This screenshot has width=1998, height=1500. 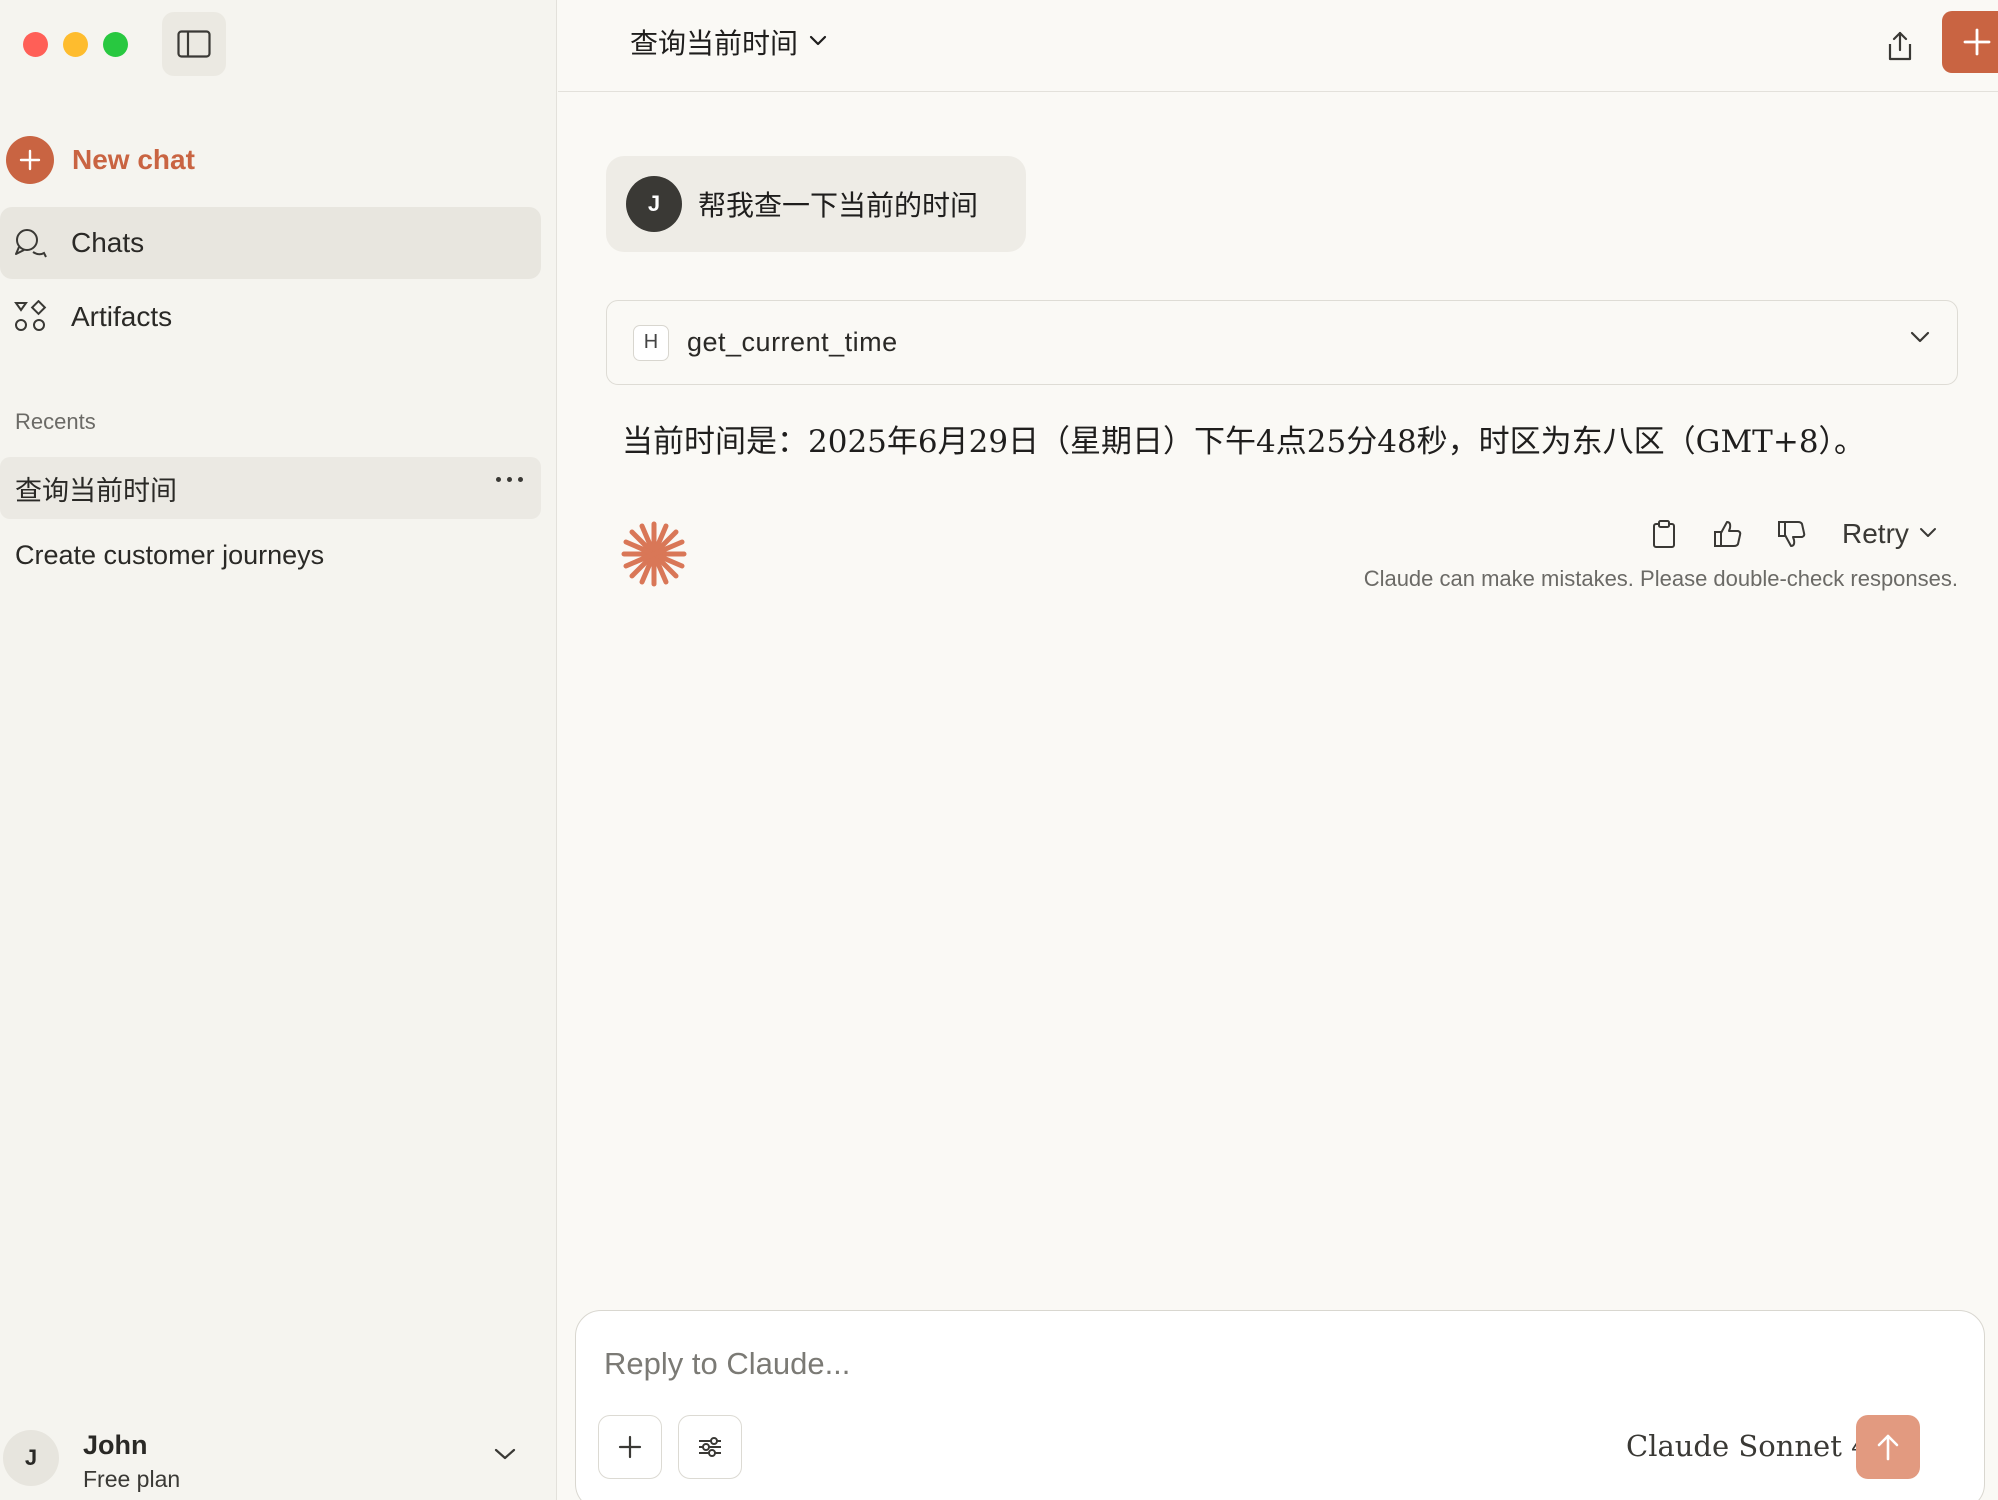 What do you see at coordinates (270, 243) in the screenshot?
I see `sidebar-item-chats: Chats` at bounding box center [270, 243].